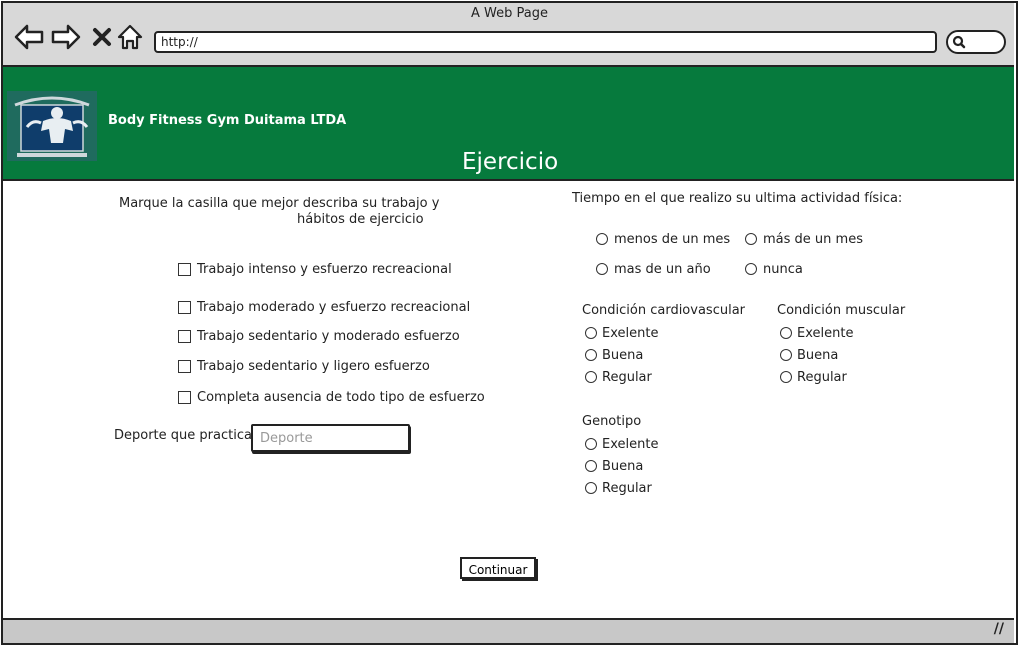 The width and height of the screenshot is (1019, 646). Describe the element at coordinates (841, 310) in the screenshot. I see `muscular-label: Condición muscular` at that location.